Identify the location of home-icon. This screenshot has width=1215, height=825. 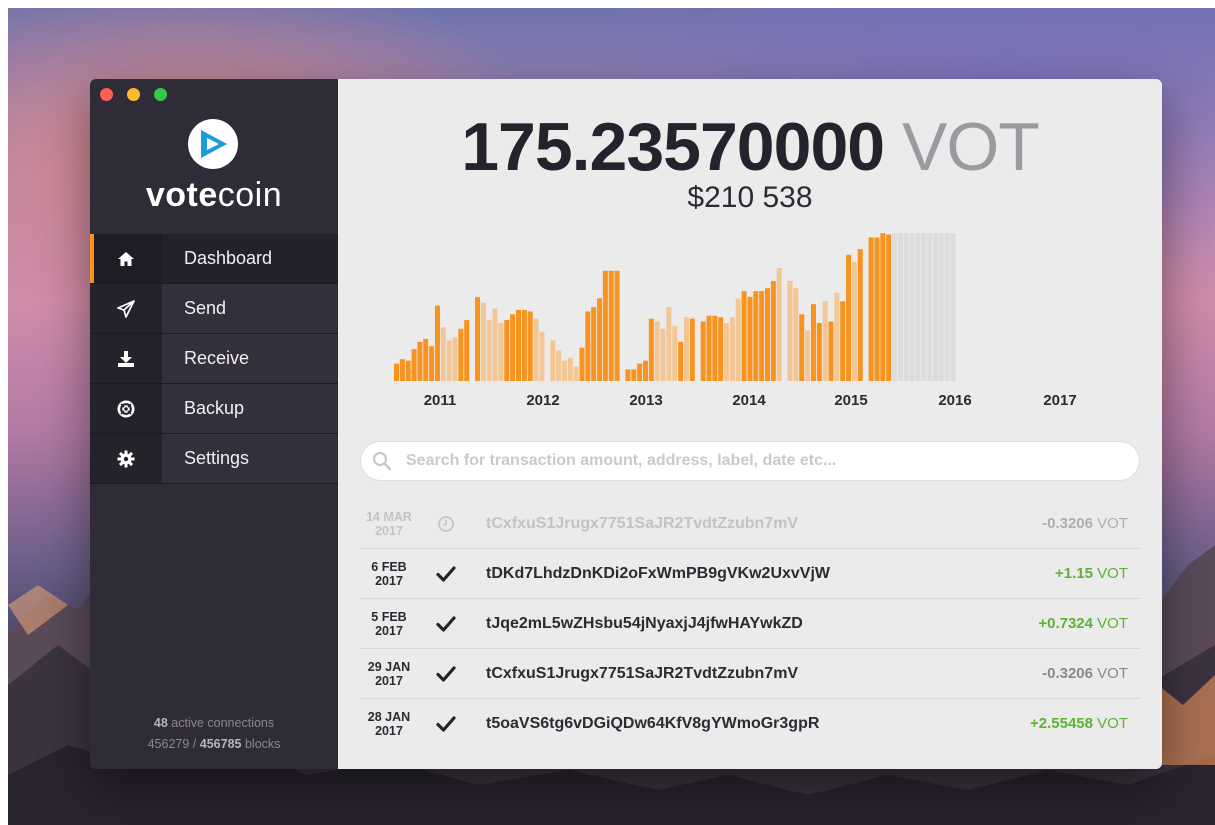
(126, 258).